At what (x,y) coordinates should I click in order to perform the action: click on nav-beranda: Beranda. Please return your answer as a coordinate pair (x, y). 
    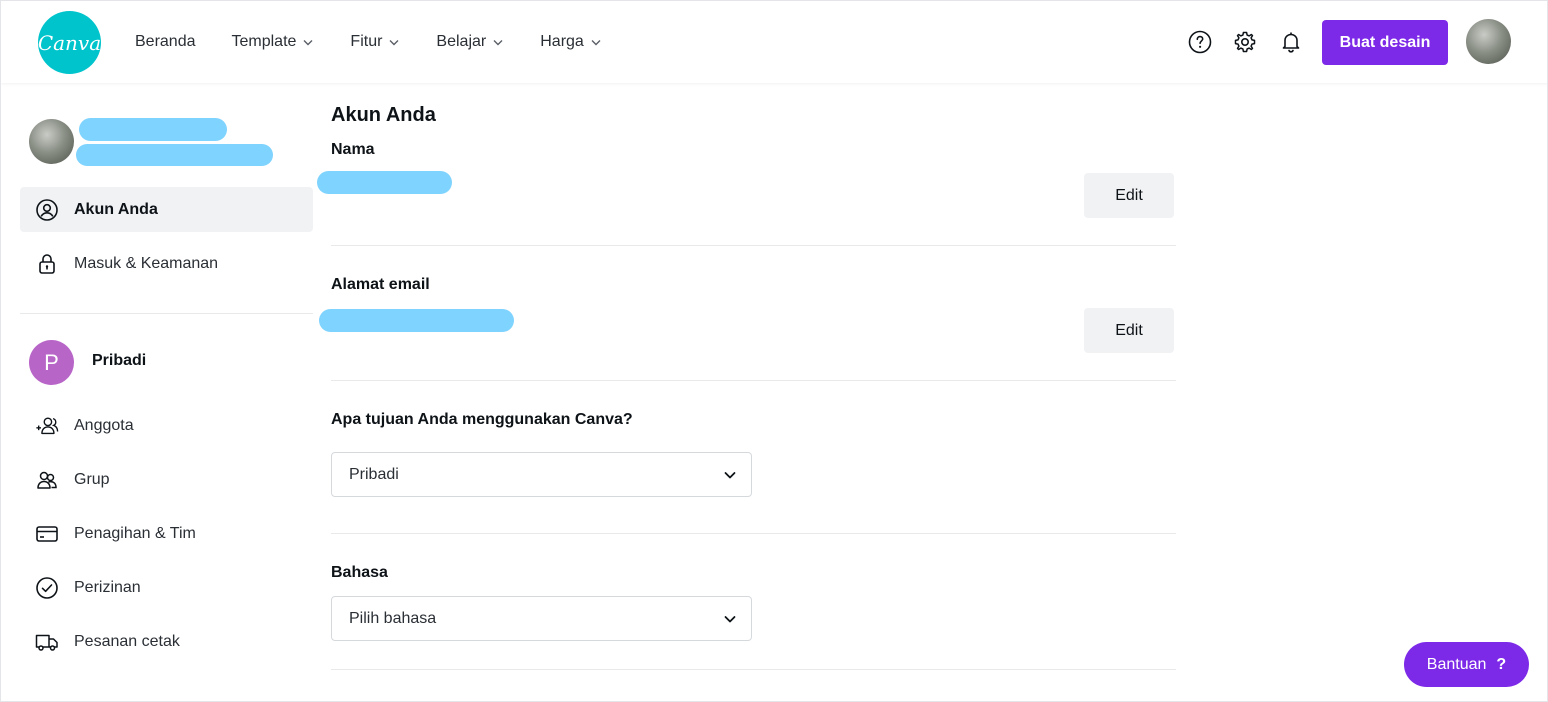
    Looking at the image, I should click on (165, 42).